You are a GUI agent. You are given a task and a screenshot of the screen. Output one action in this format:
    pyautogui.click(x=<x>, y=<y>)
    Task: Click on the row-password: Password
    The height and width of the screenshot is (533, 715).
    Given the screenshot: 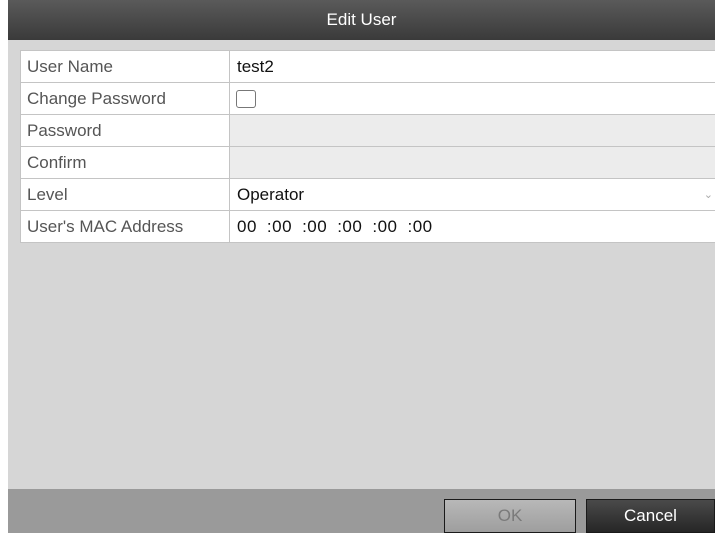 What is the action you would take?
    pyautogui.click(x=368, y=131)
    